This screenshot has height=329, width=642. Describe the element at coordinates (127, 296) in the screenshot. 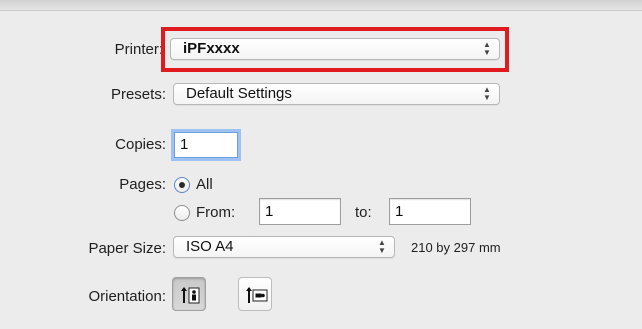

I see `orientation-label: Orientation:` at that location.